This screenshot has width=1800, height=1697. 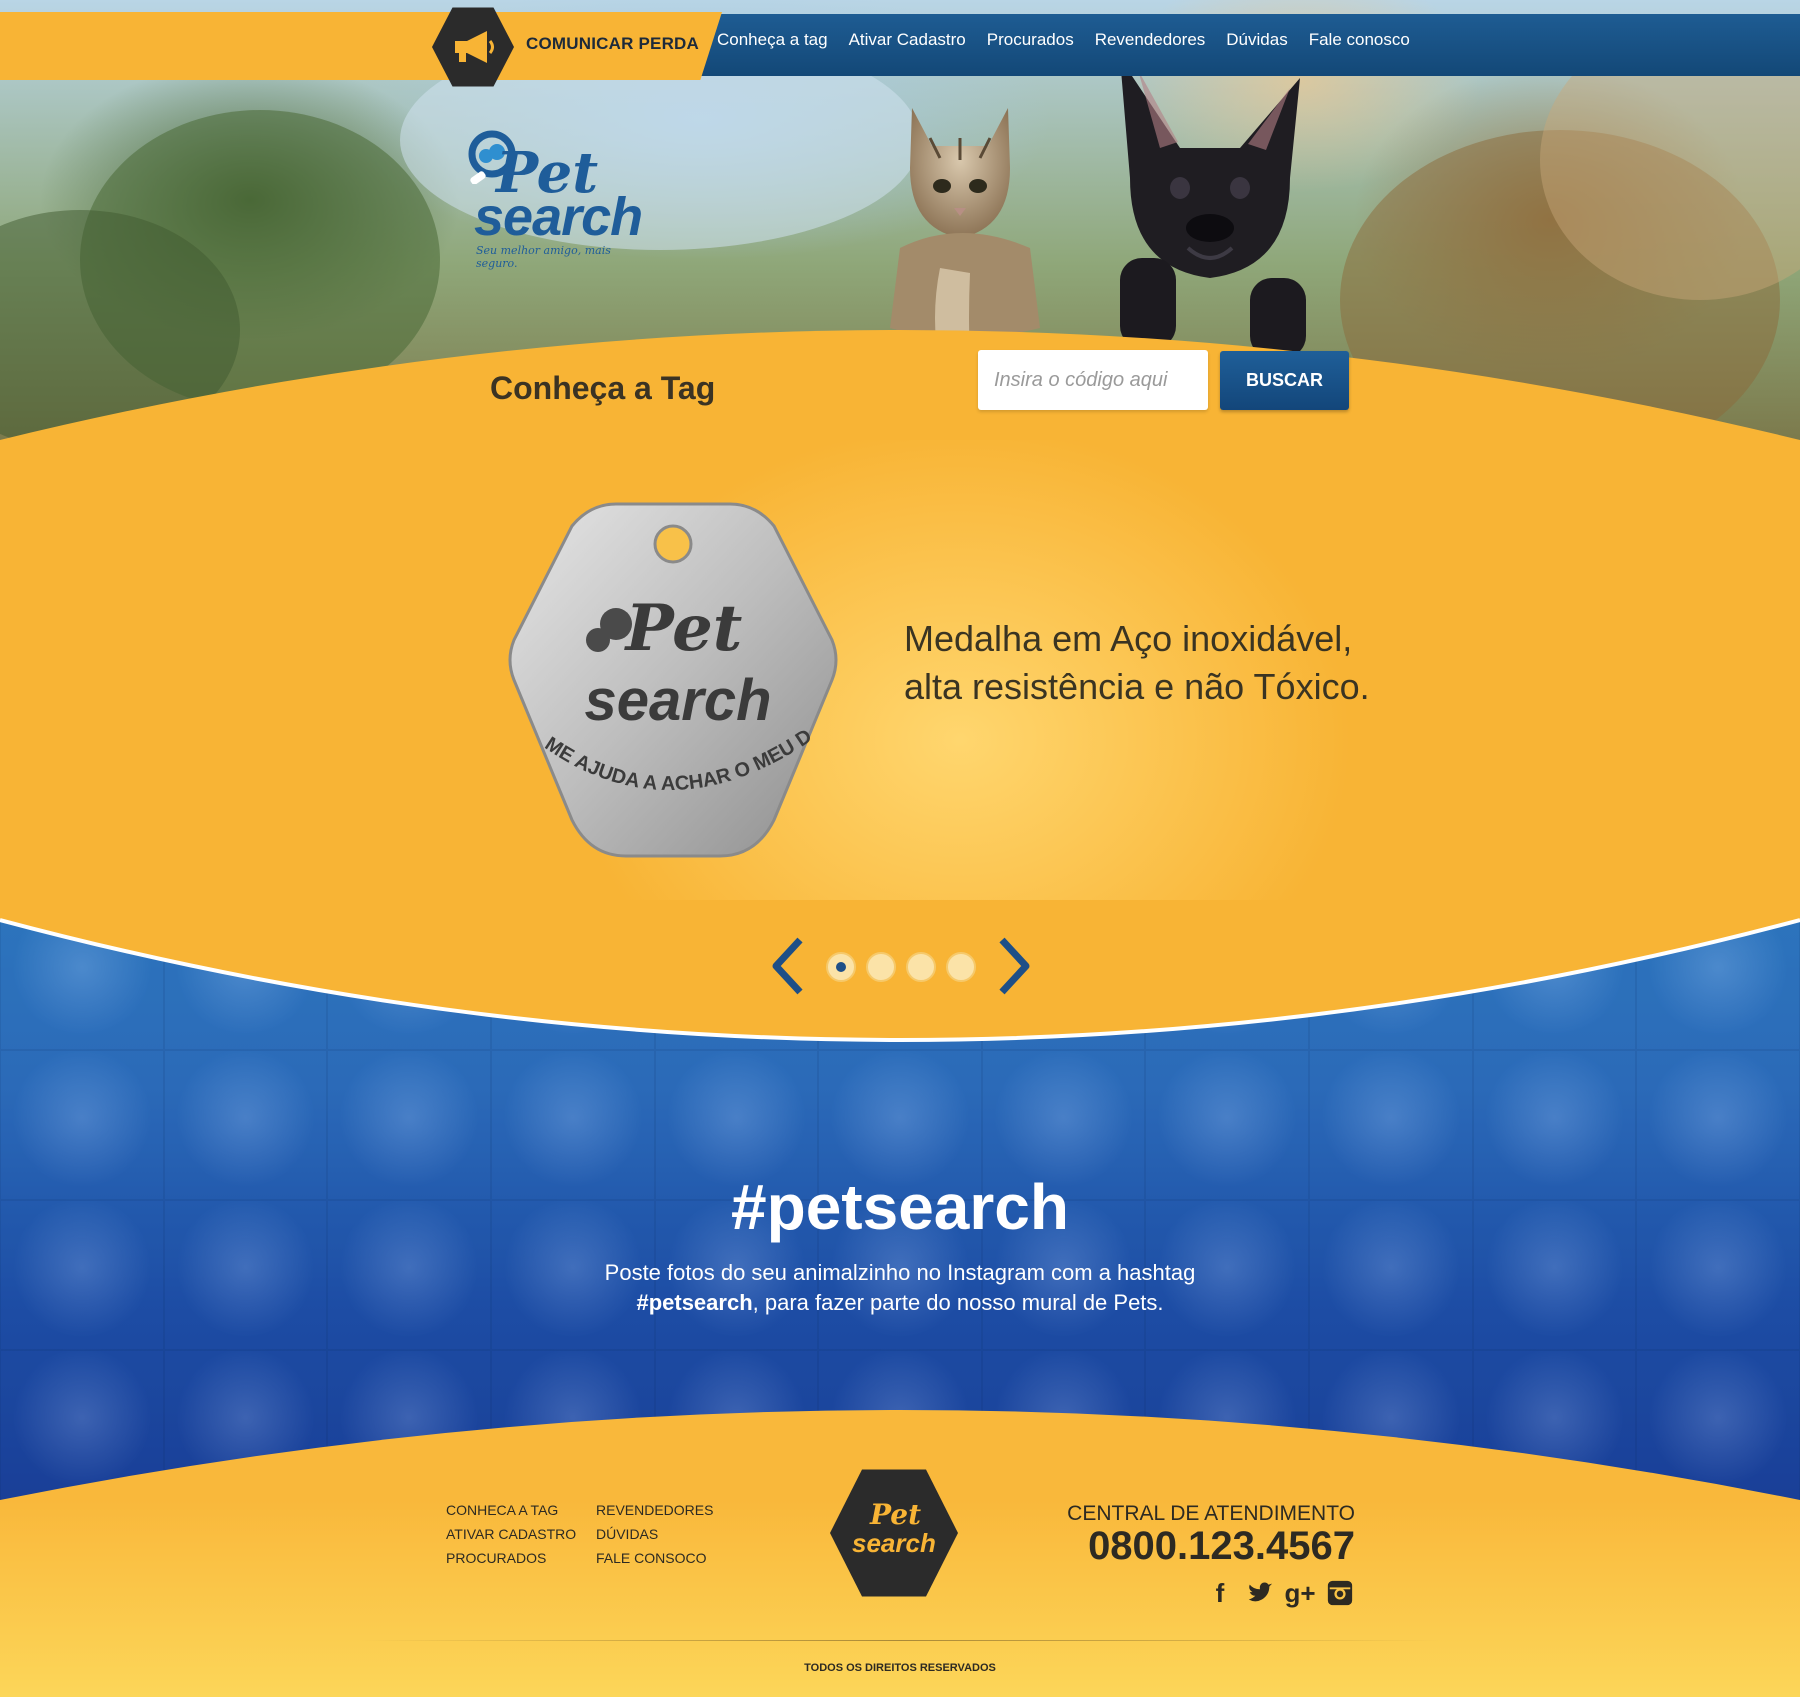 I want to click on footer-link-conheca-tag: CONHECA A TAG, so click(x=511, y=1510).